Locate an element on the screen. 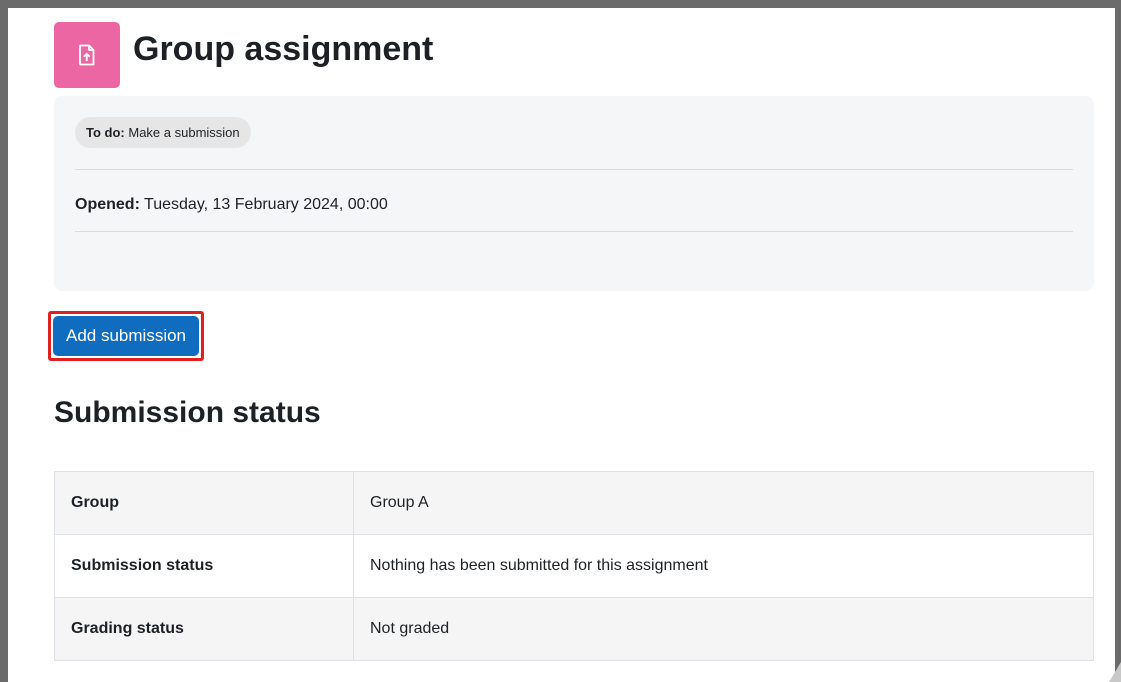  todo-badge: To do: Make a submission is located at coordinates (163, 132).